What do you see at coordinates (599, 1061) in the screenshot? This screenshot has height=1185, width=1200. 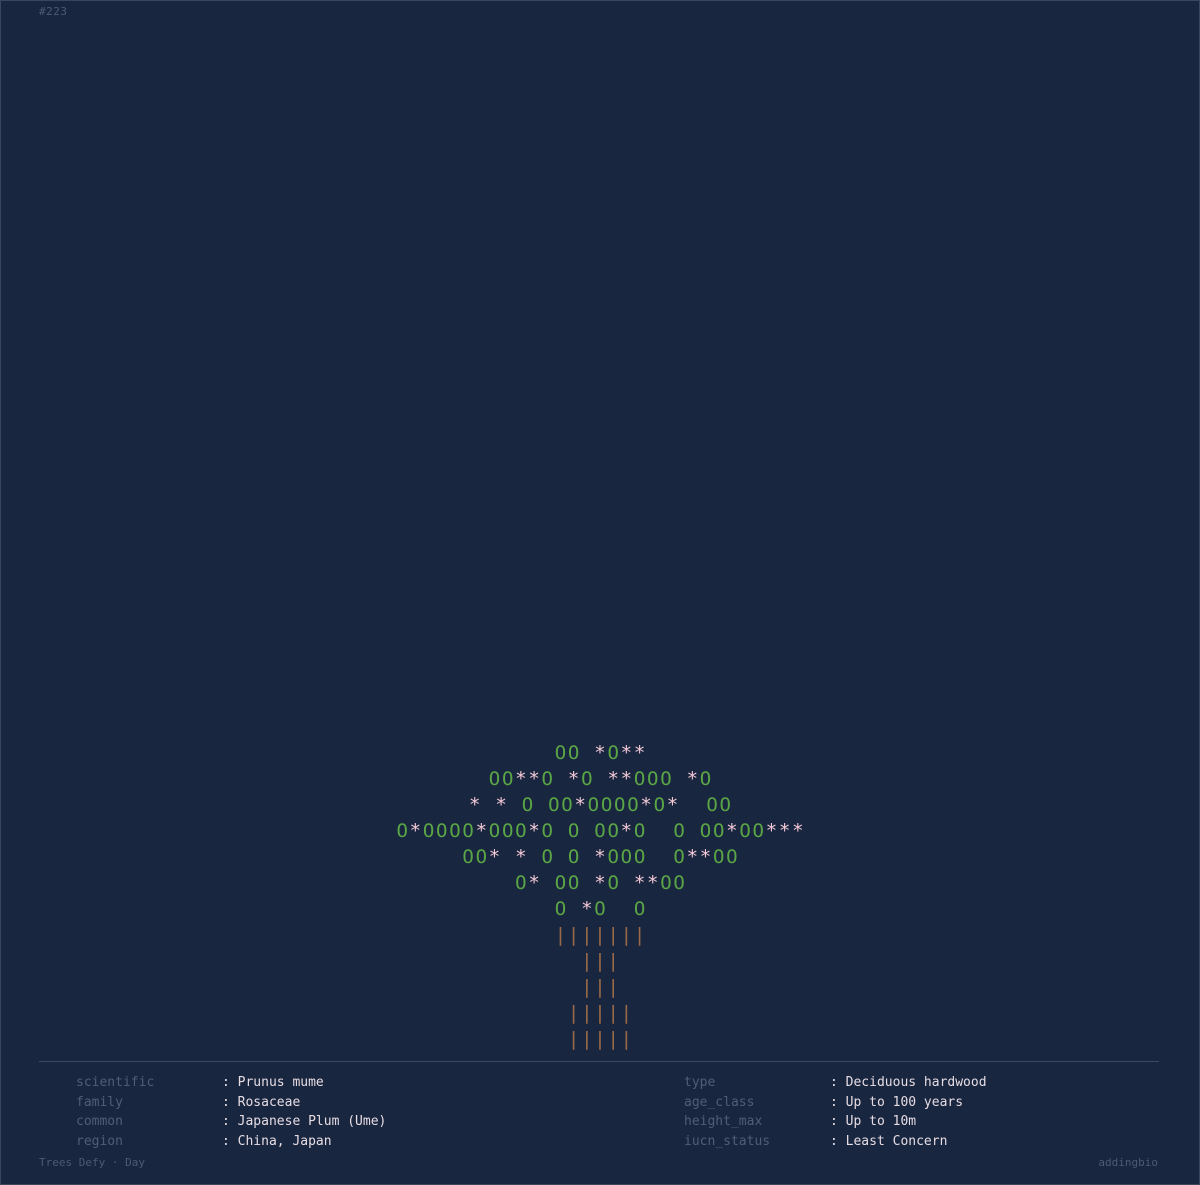 I see `divider` at bounding box center [599, 1061].